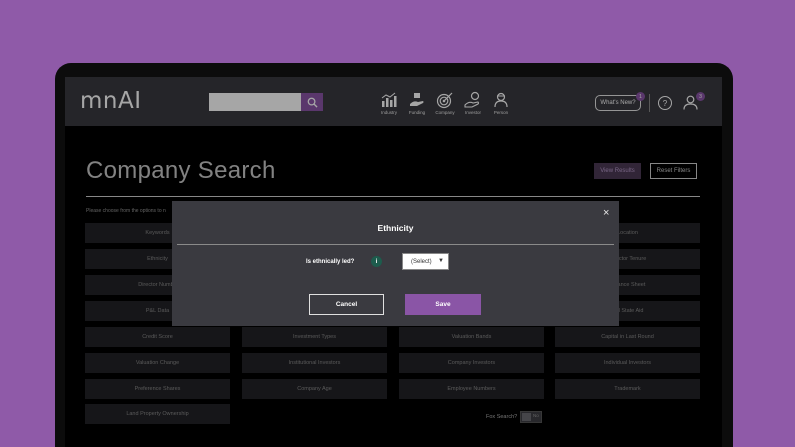 The width and height of the screenshot is (795, 447). What do you see at coordinates (330, 262) in the screenshot?
I see `ethnically-led-label: Is ethnically led?` at bounding box center [330, 262].